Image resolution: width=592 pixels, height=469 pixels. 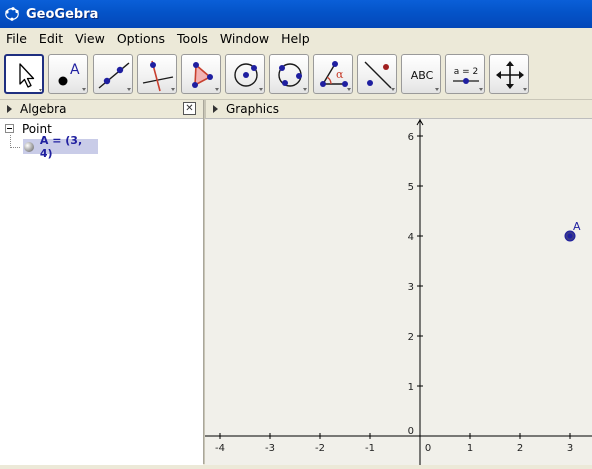 What do you see at coordinates (244, 38) in the screenshot?
I see `menu-window: Window` at bounding box center [244, 38].